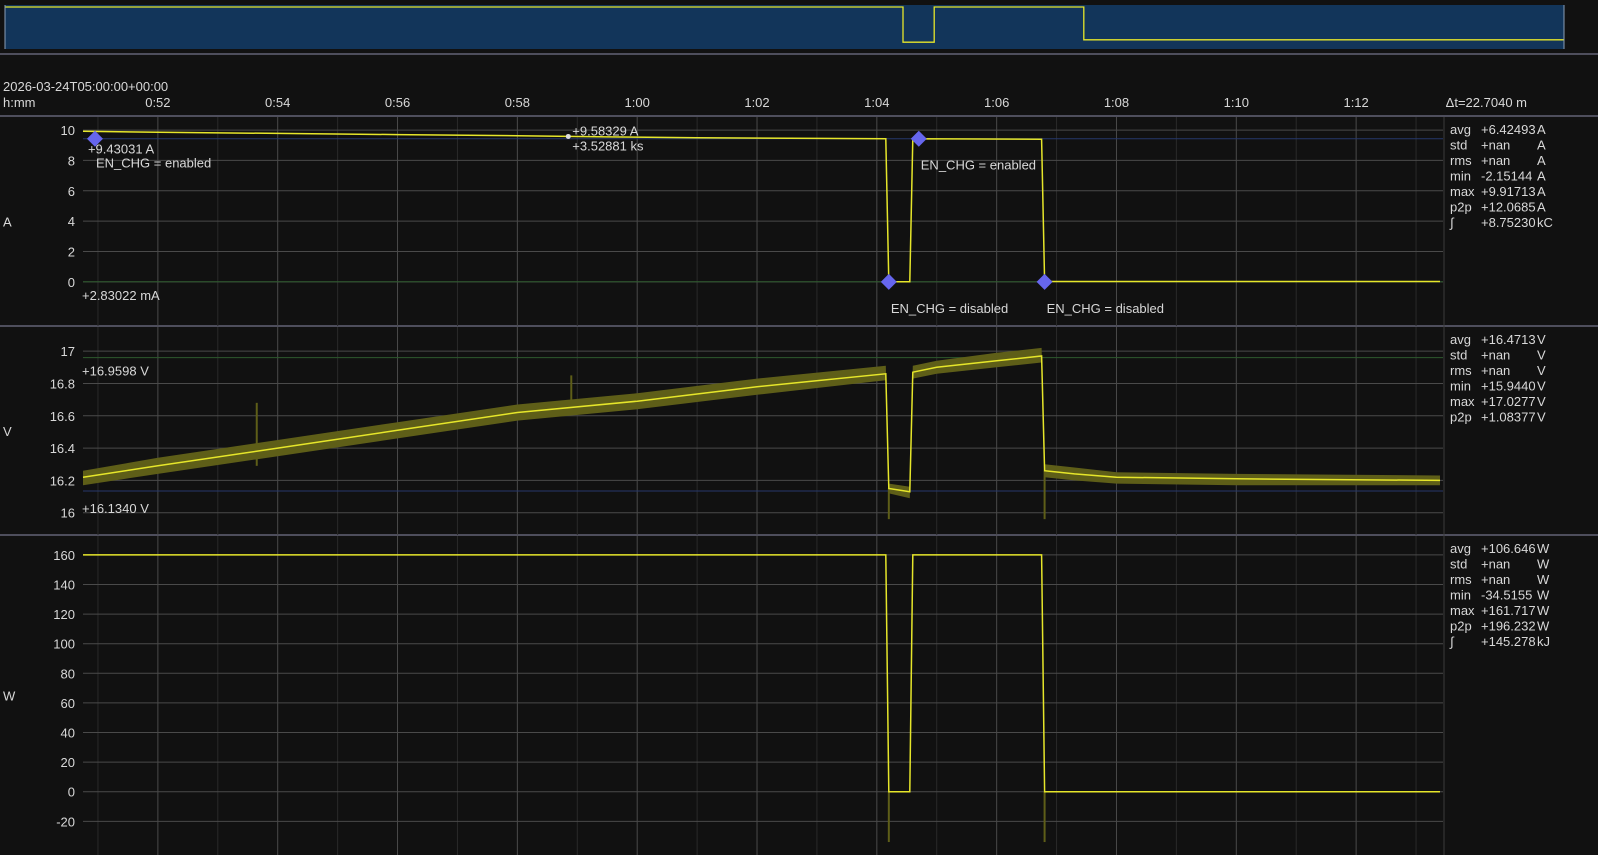 The height and width of the screenshot is (855, 1598). I want to click on stat-value: +6.42493, so click(1508, 129).